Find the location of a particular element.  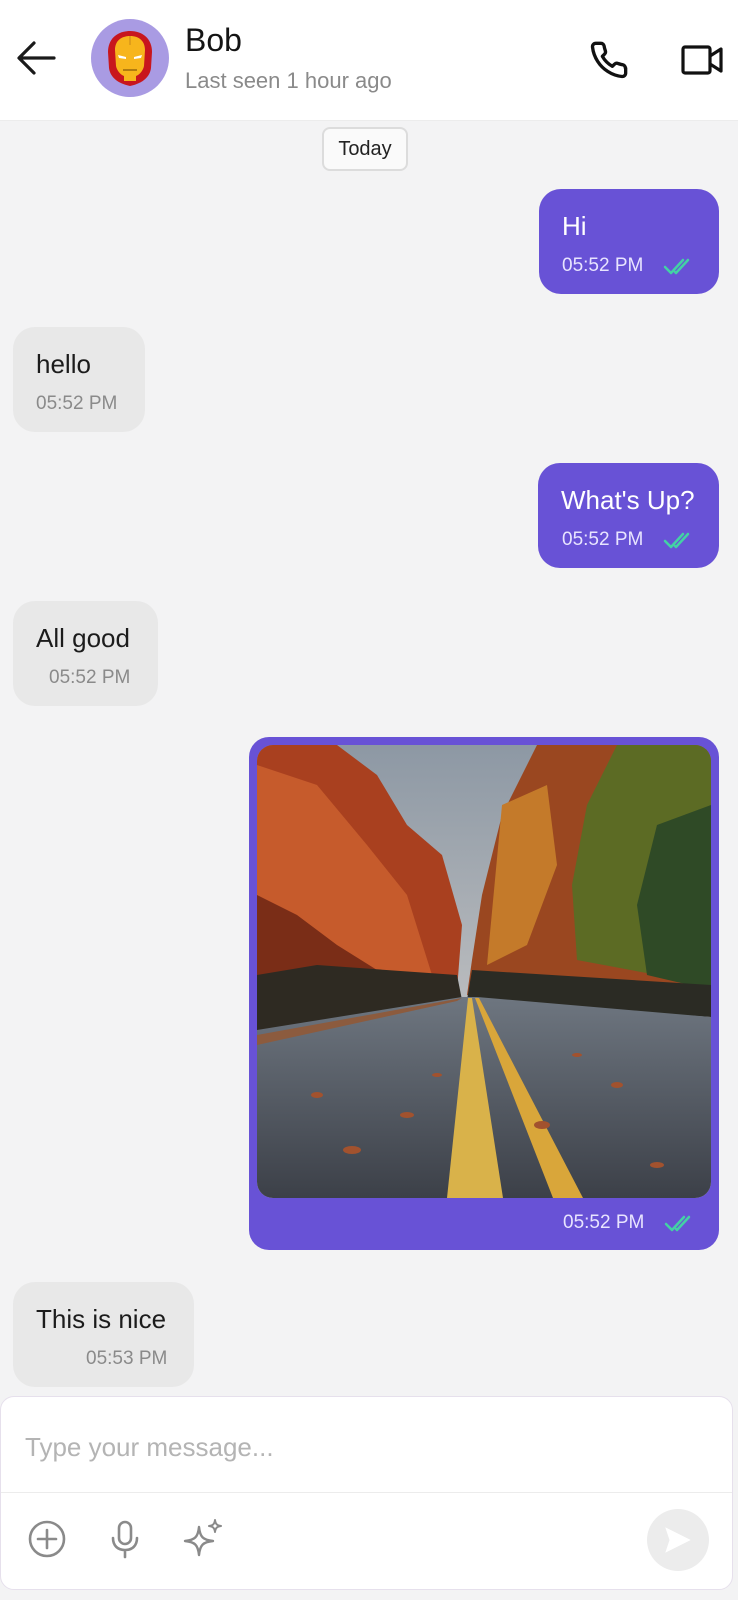

arrow-left-icon is located at coordinates (36, 58).